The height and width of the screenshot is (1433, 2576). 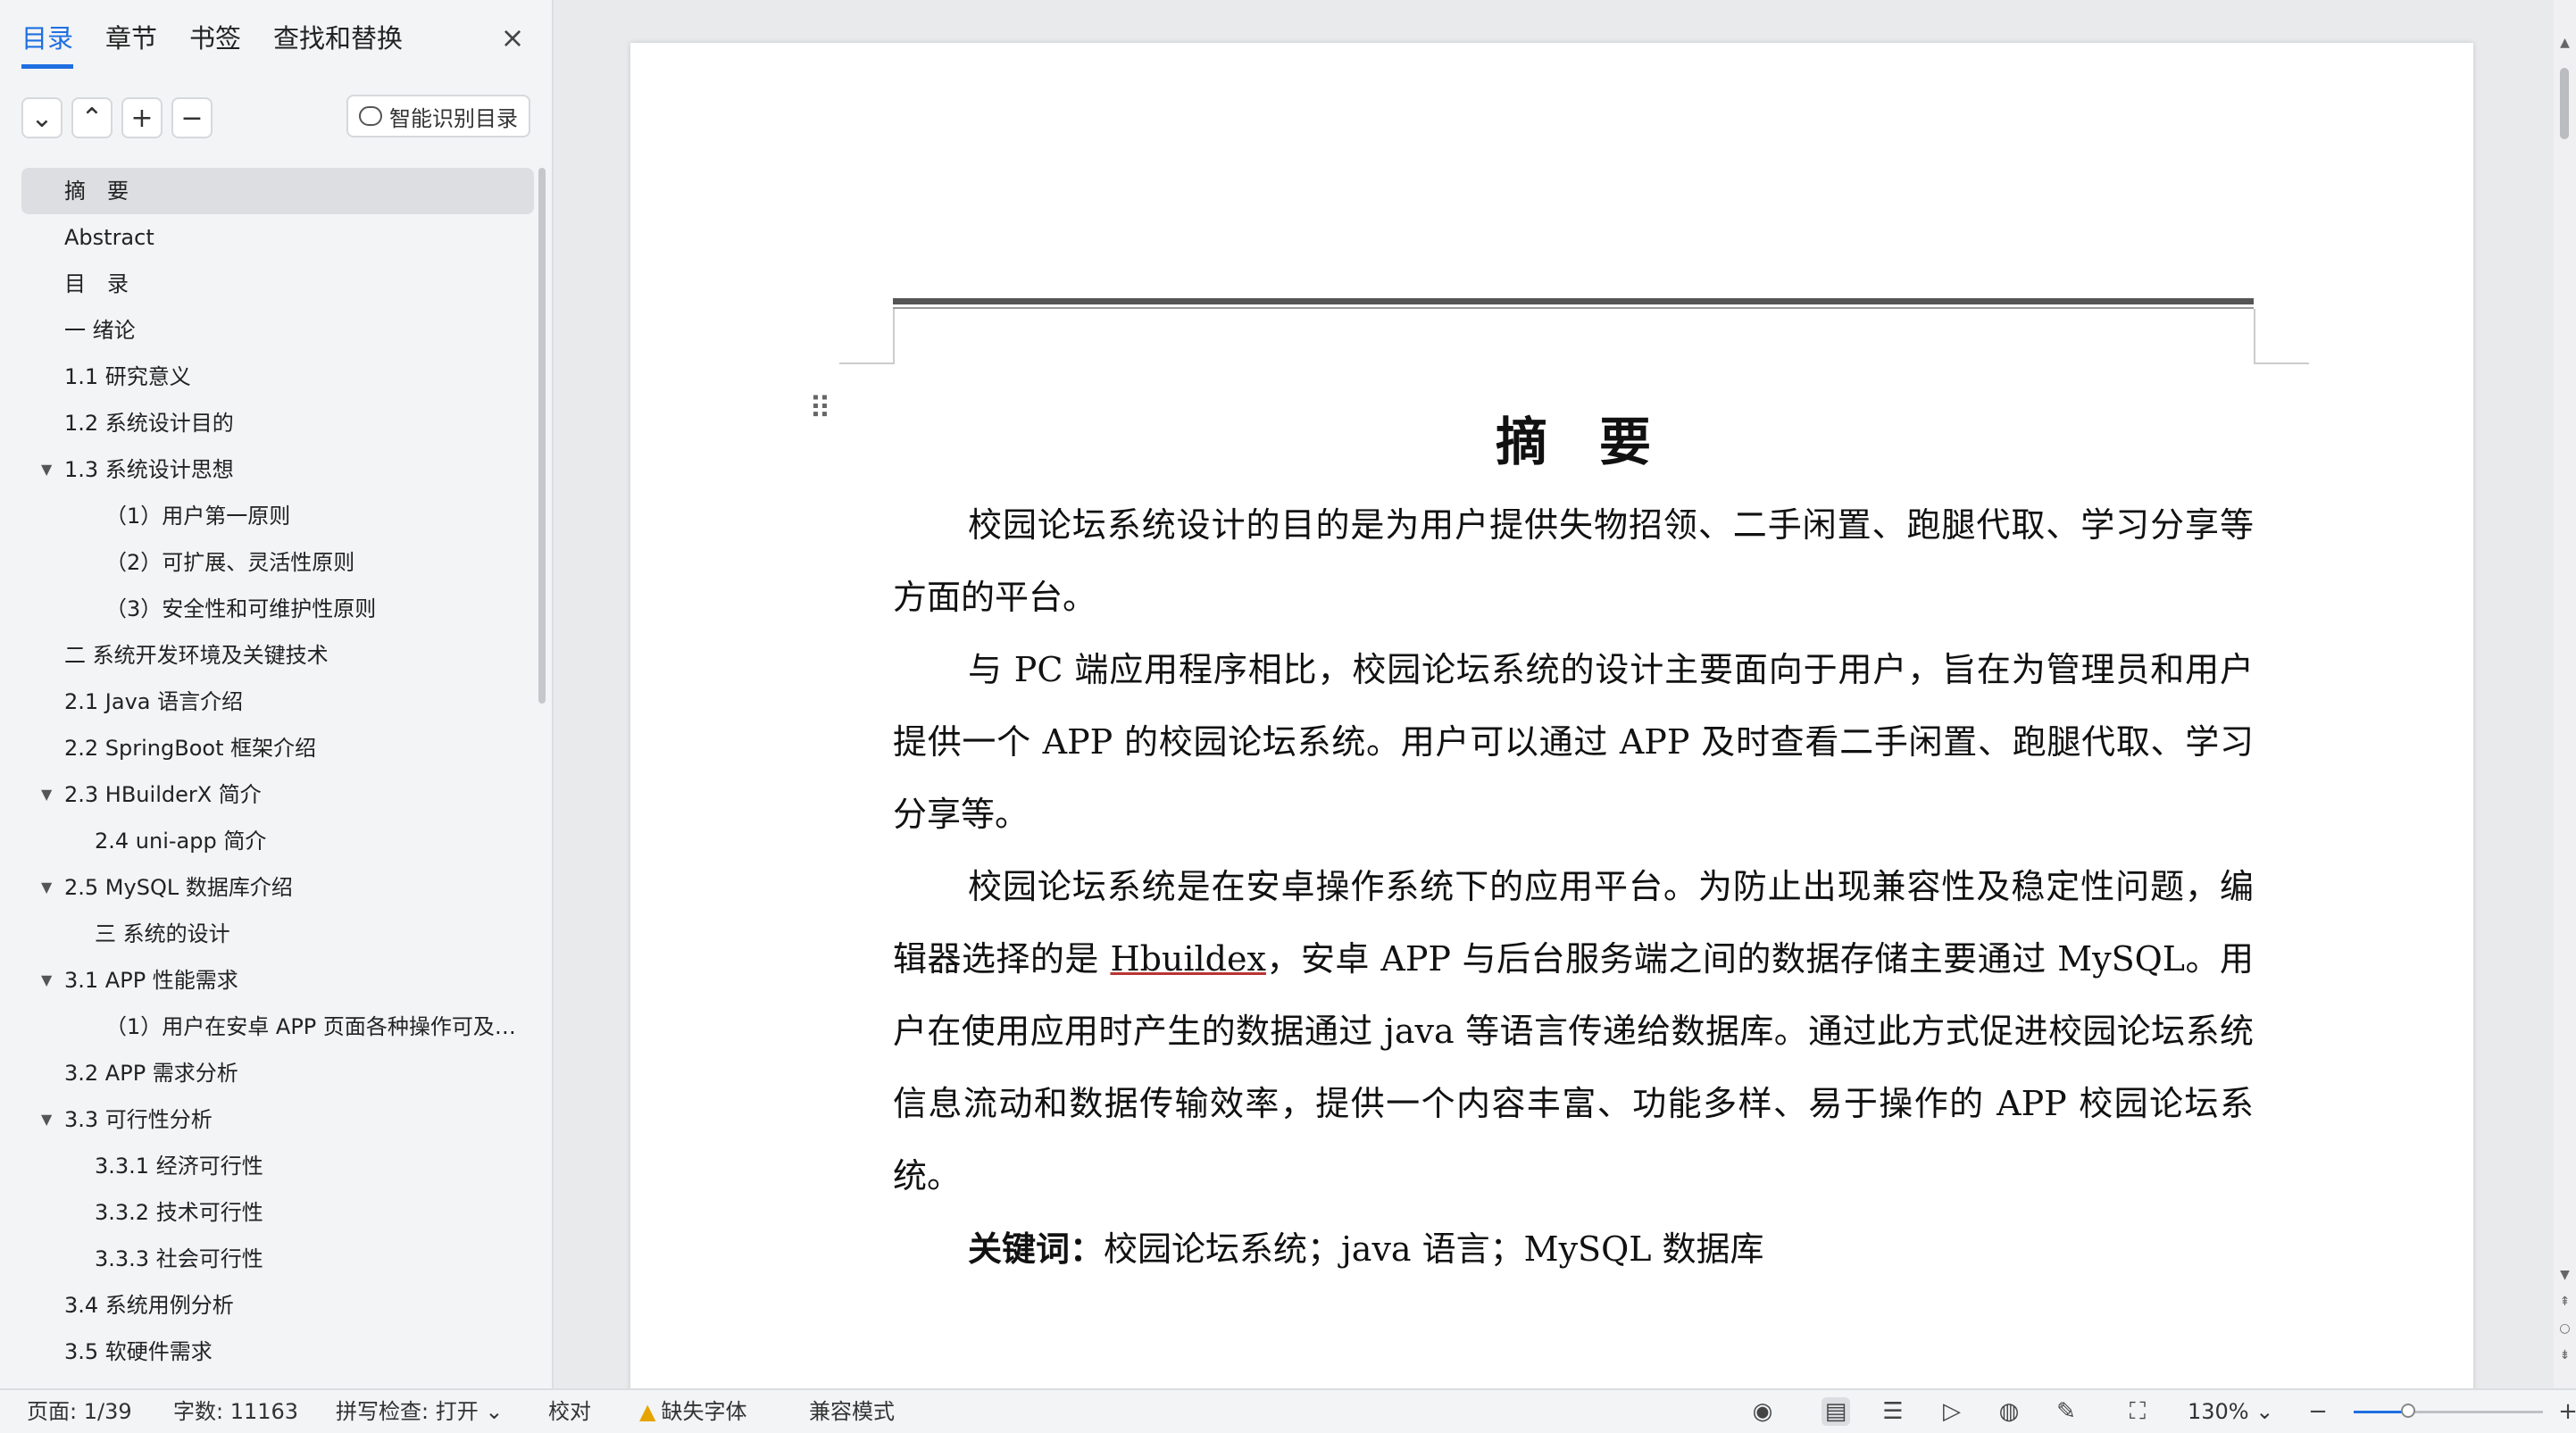 What do you see at coordinates (277, 1120) in the screenshot?
I see `toc-item: ▼ 3.3 可行性分析` at bounding box center [277, 1120].